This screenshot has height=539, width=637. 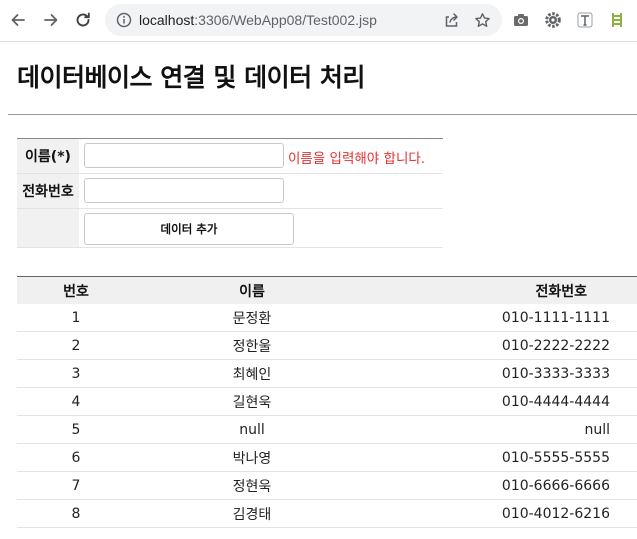 I want to click on site-info-button, so click(x=124, y=20).